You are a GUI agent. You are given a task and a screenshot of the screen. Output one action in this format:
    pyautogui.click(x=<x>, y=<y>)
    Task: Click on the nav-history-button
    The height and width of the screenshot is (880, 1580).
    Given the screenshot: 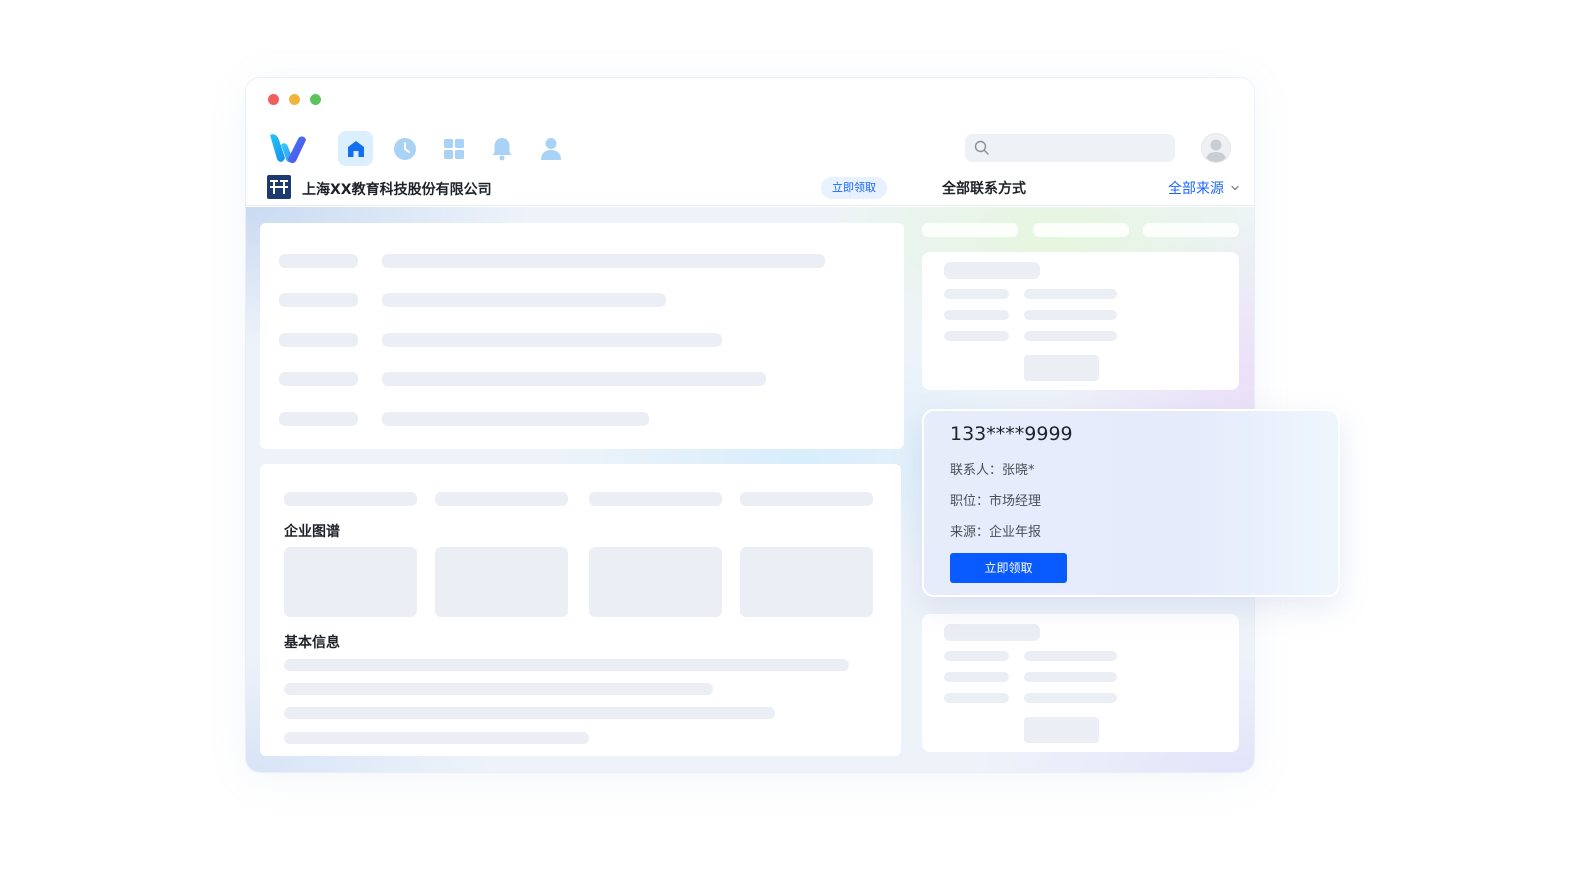 What is the action you would take?
    pyautogui.click(x=404, y=148)
    